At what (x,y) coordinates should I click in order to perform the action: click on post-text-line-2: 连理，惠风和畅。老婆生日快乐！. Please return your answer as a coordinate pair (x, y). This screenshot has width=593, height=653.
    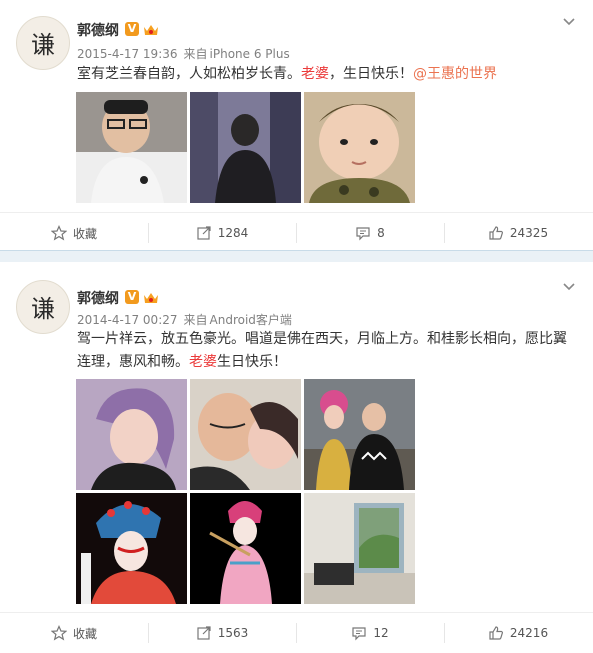
    Looking at the image, I should click on (327, 362).